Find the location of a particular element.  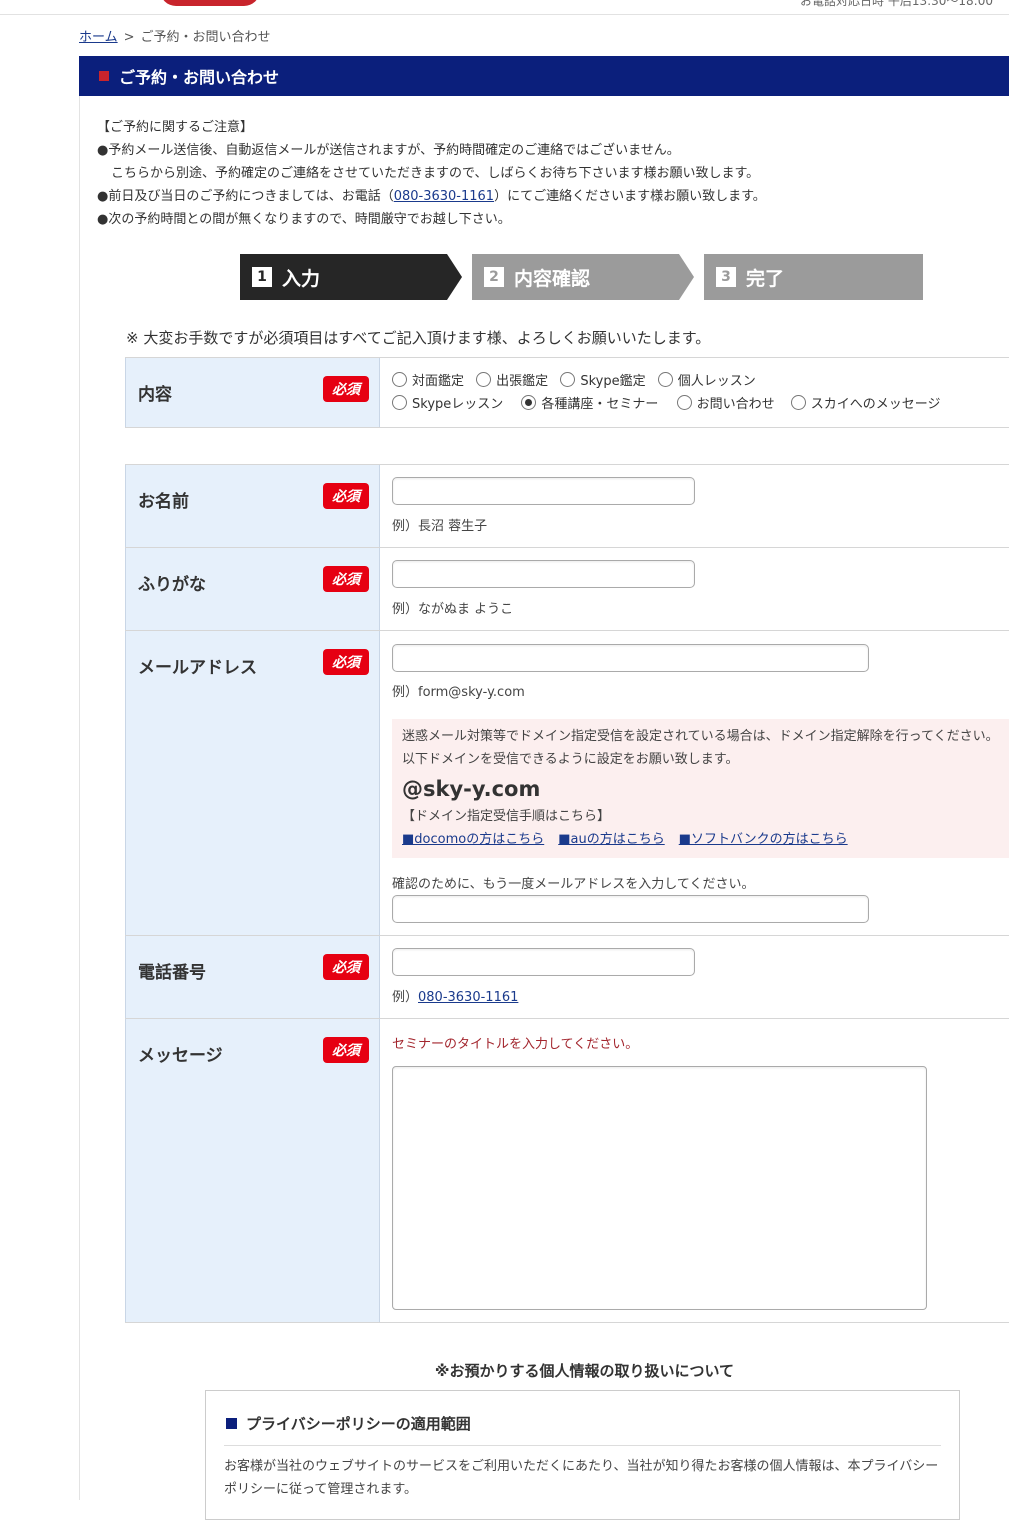

message-label: メッセージ is located at coordinates (180, 1056).